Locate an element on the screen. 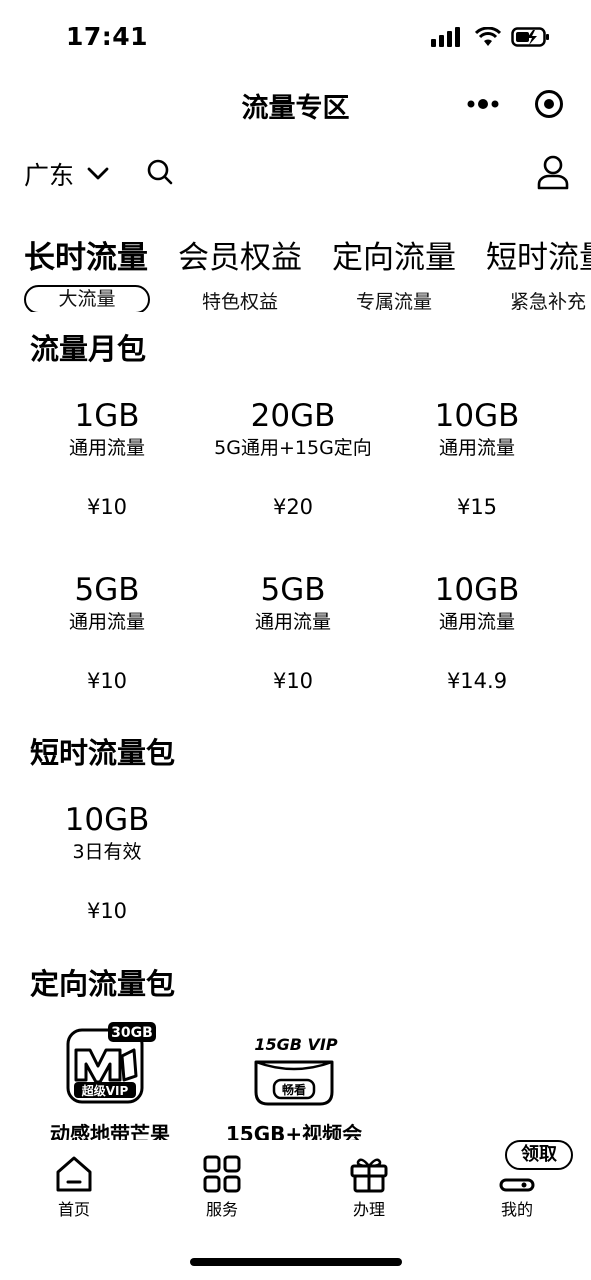  tabbar-item-handle: 办理 is located at coordinates (369, 1187).